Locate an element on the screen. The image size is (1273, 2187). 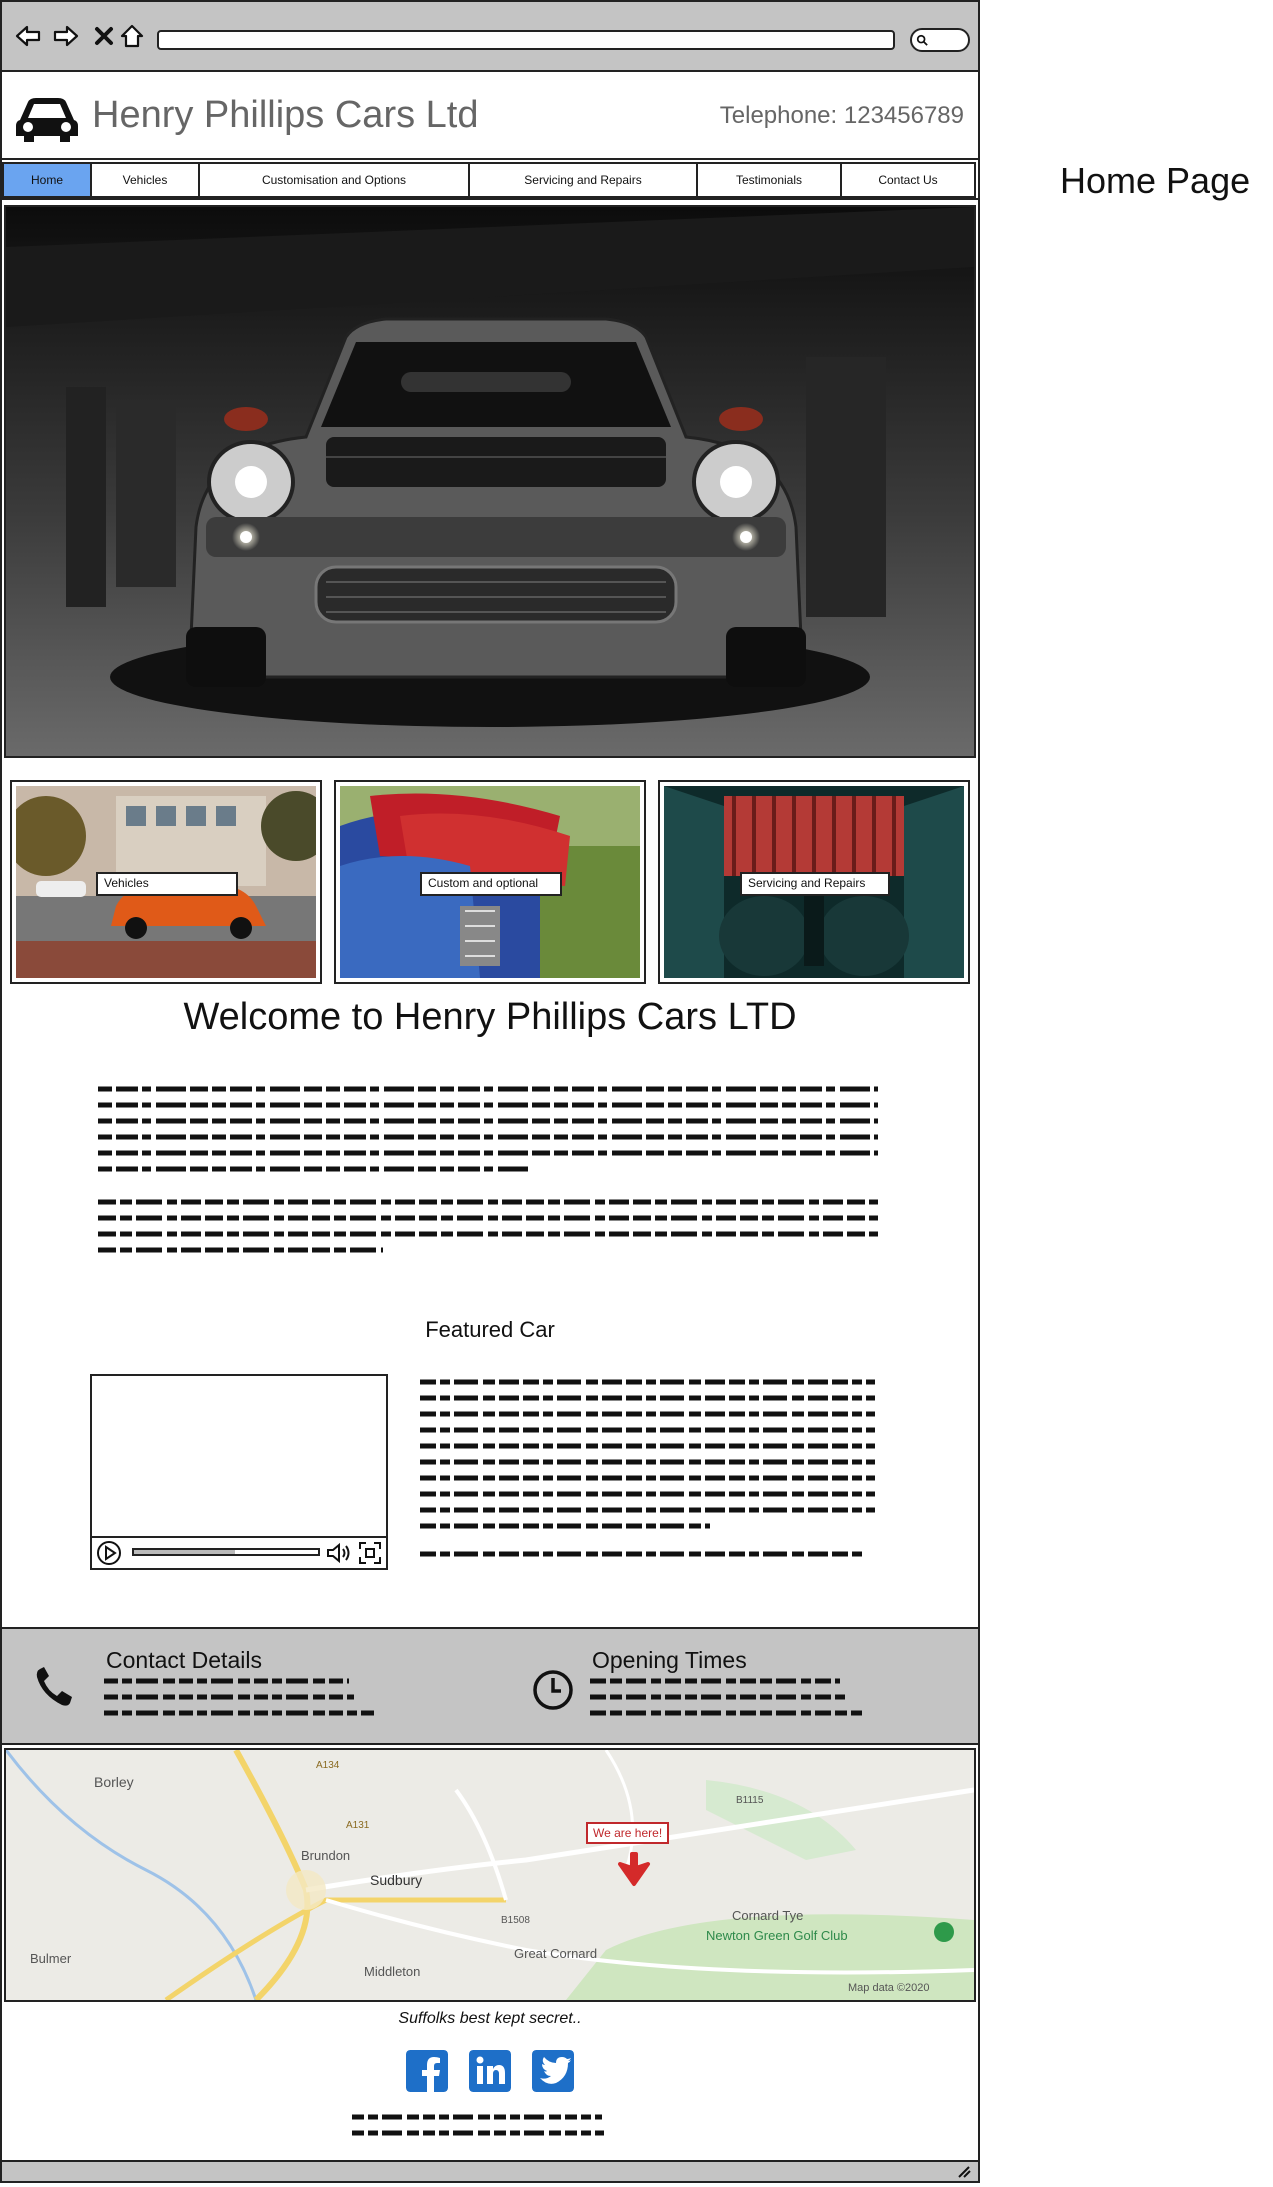
video-controls is located at coordinates (239, 1552).